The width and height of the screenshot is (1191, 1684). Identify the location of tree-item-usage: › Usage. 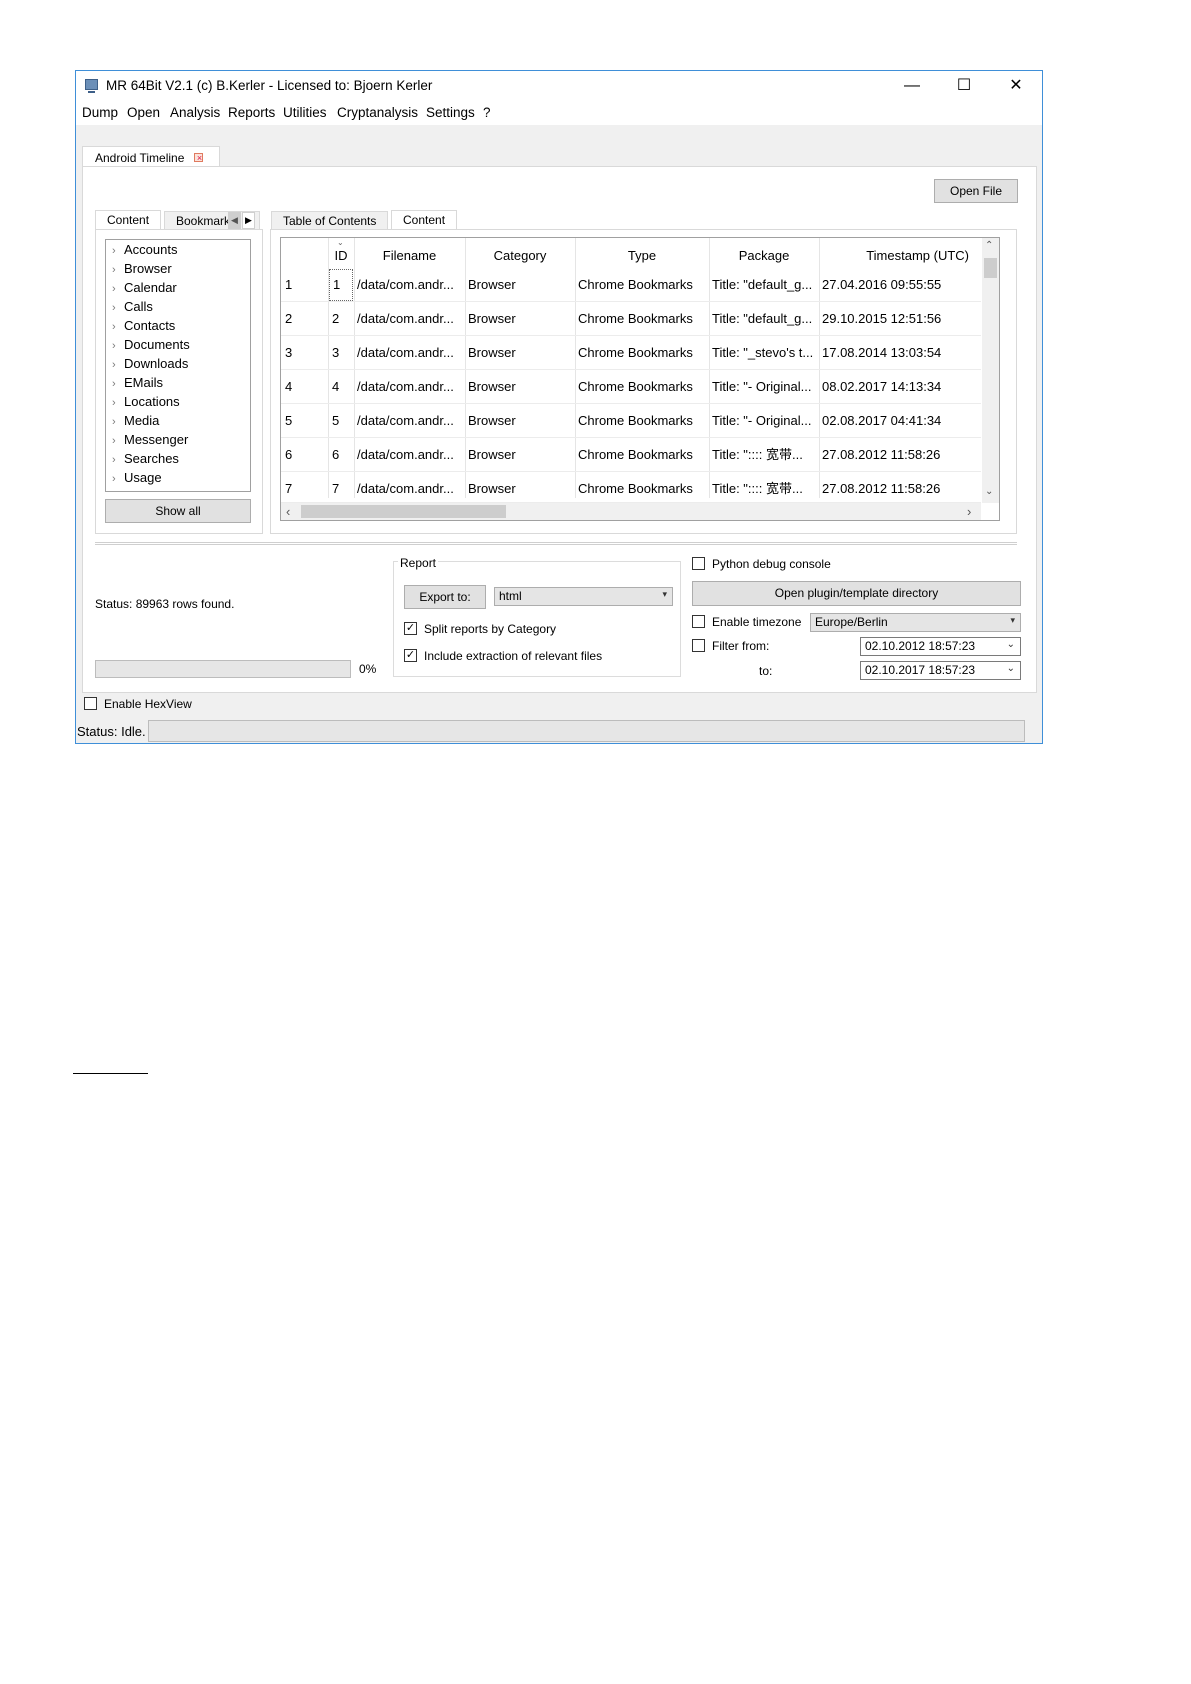
(137, 479).